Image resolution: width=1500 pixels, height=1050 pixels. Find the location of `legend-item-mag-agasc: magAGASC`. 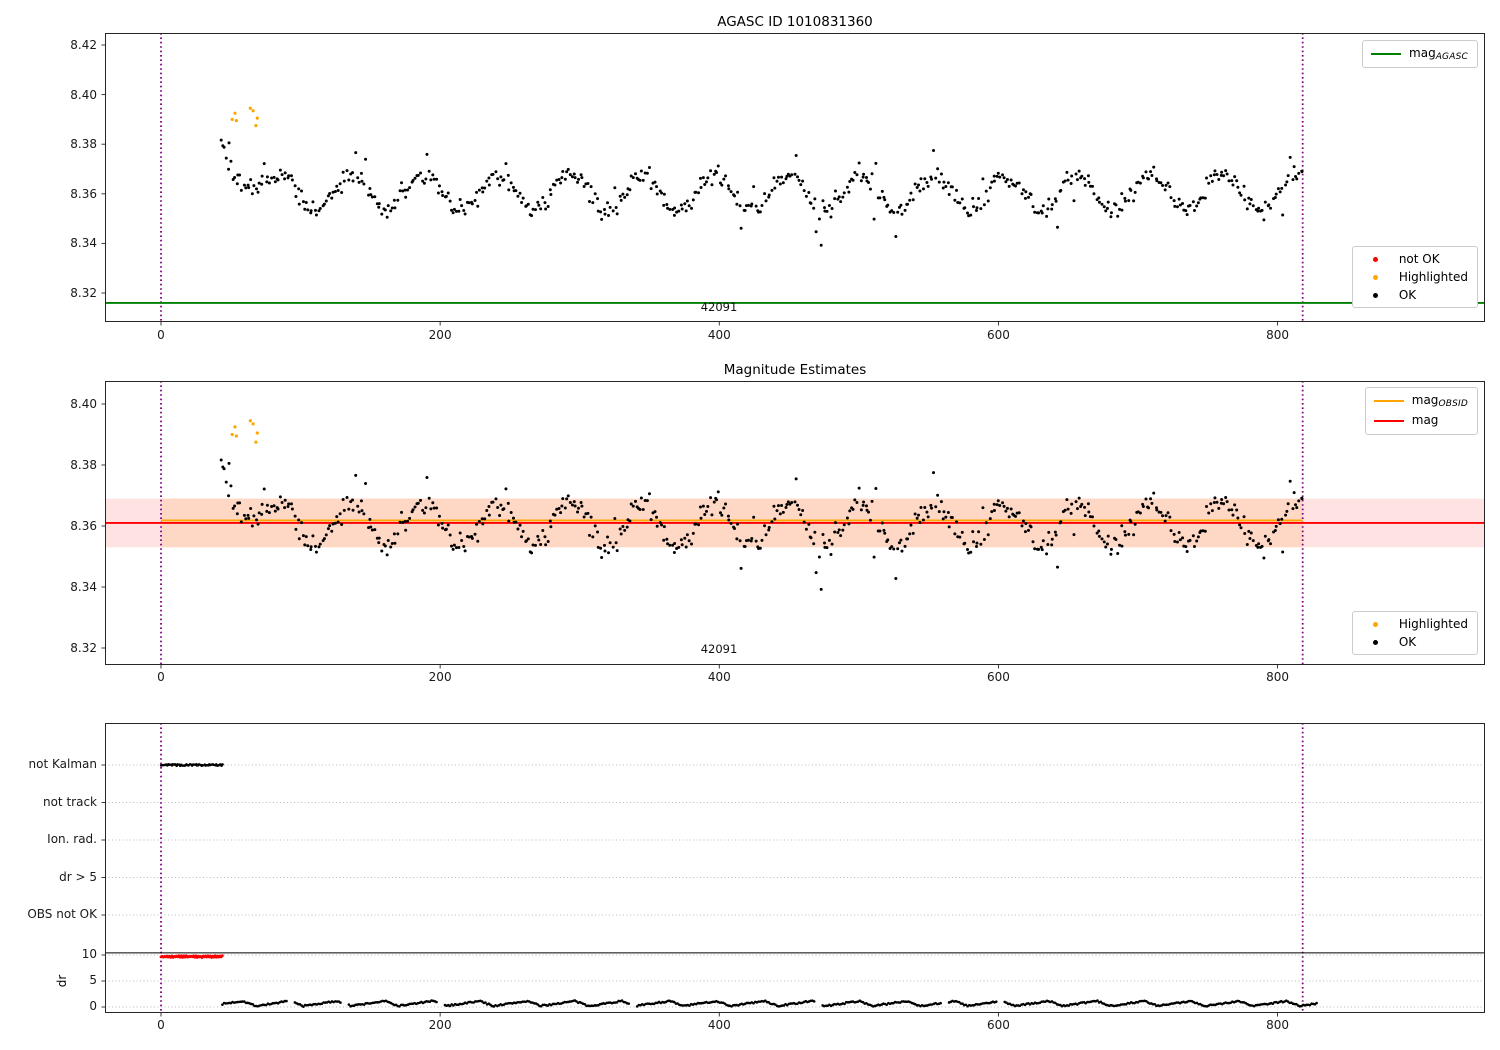

legend-item-mag-agasc: magAGASC is located at coordinates (1419, 54).